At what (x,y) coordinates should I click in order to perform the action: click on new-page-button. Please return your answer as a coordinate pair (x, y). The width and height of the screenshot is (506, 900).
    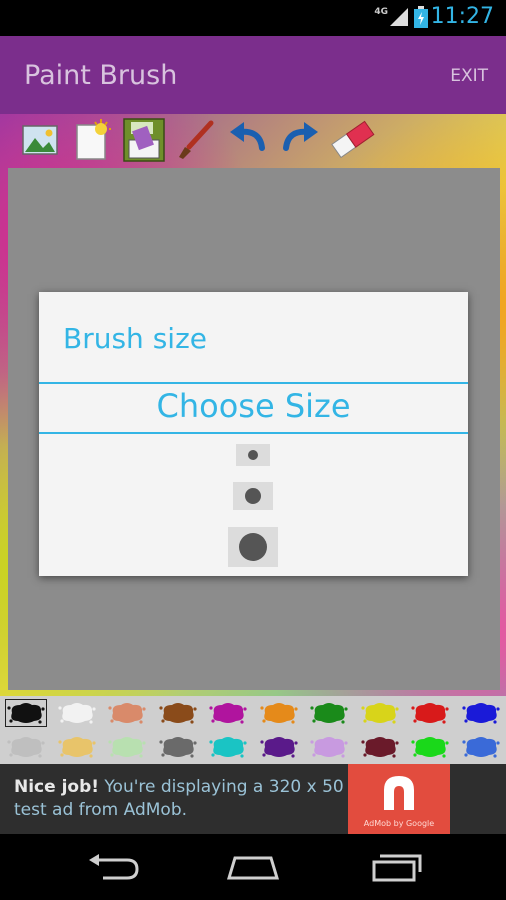
    Looking at the image, I should click on (92, 140).